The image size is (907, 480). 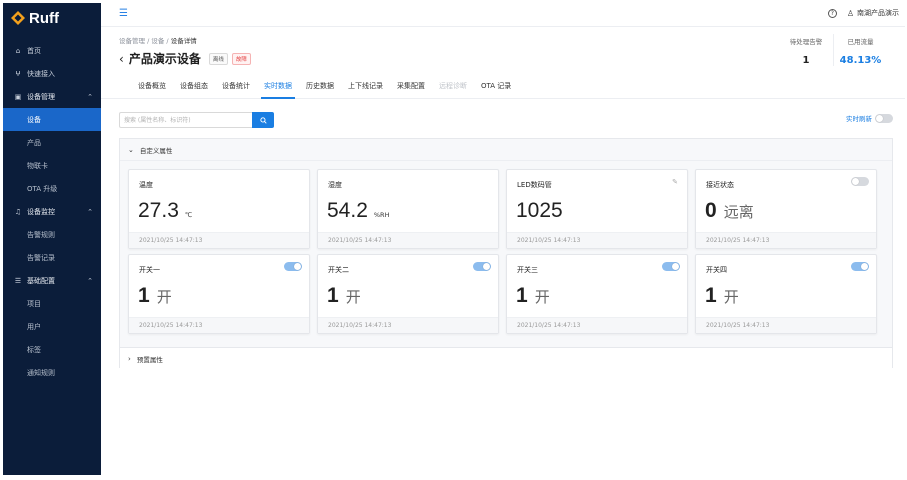 I want to click on stat-pending-alarms: 待处理告警 1, so click(x=806, y=50).